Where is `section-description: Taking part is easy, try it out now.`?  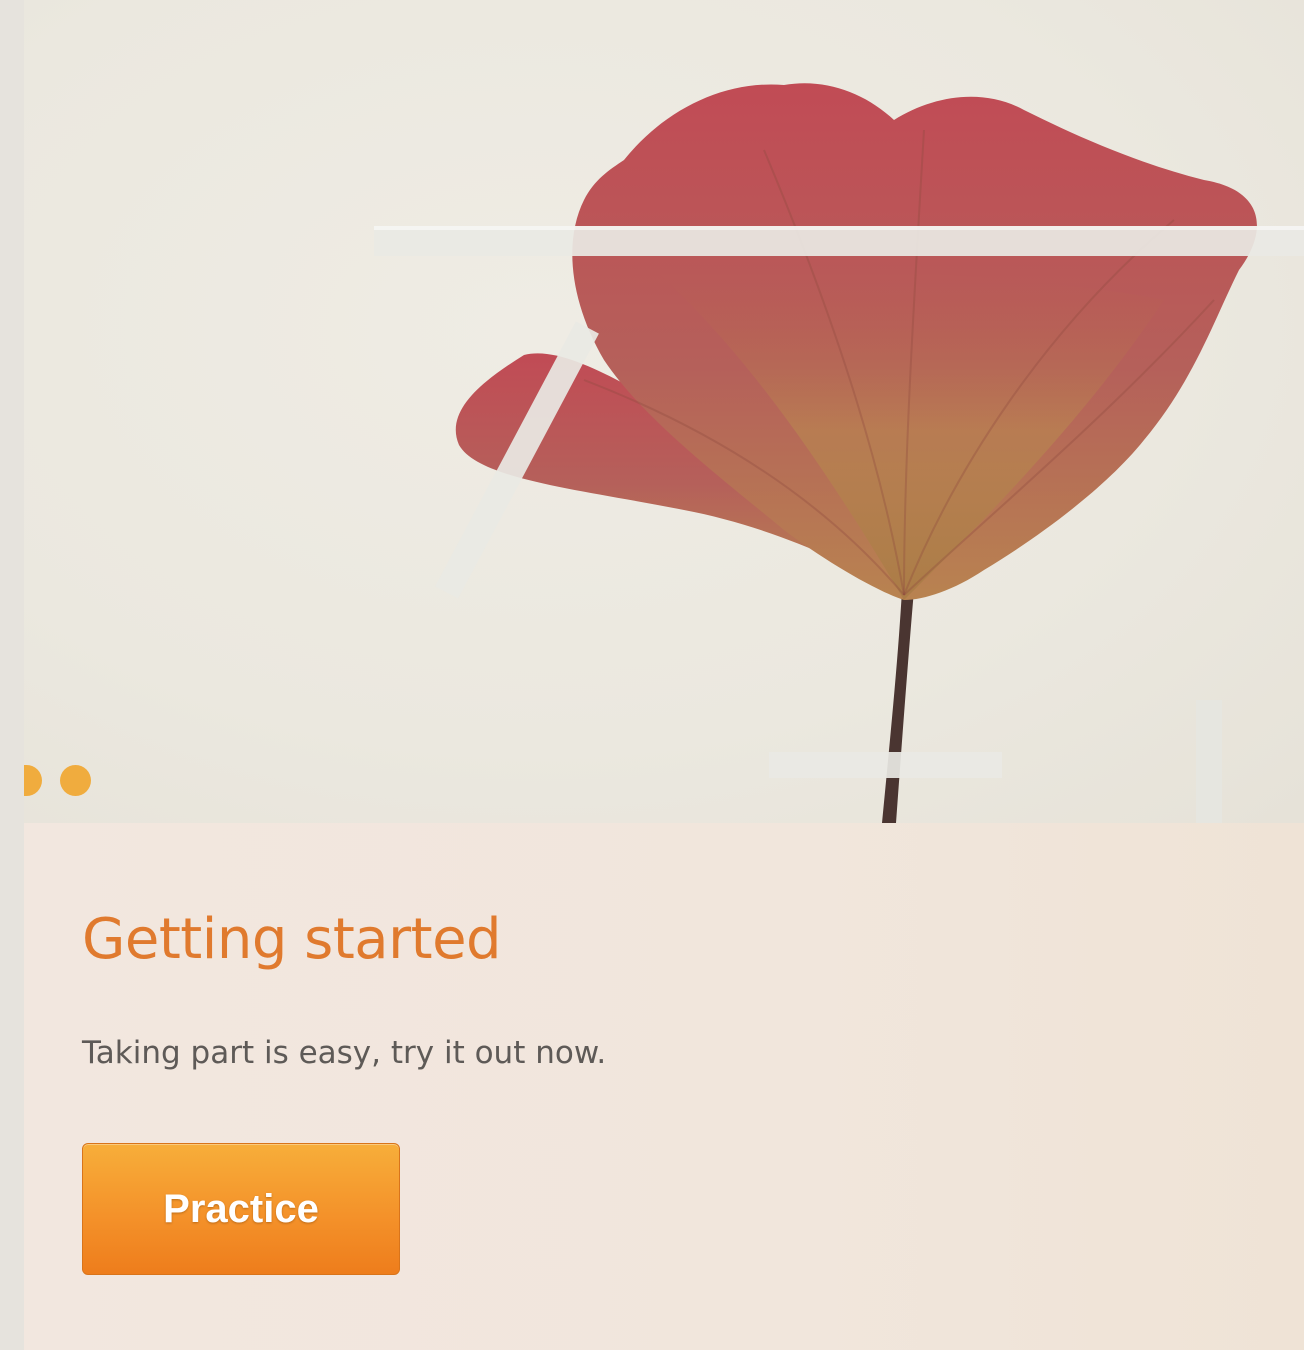 section-description: Taking part is easy, try it out now. is located at coordinates (344, 1053).